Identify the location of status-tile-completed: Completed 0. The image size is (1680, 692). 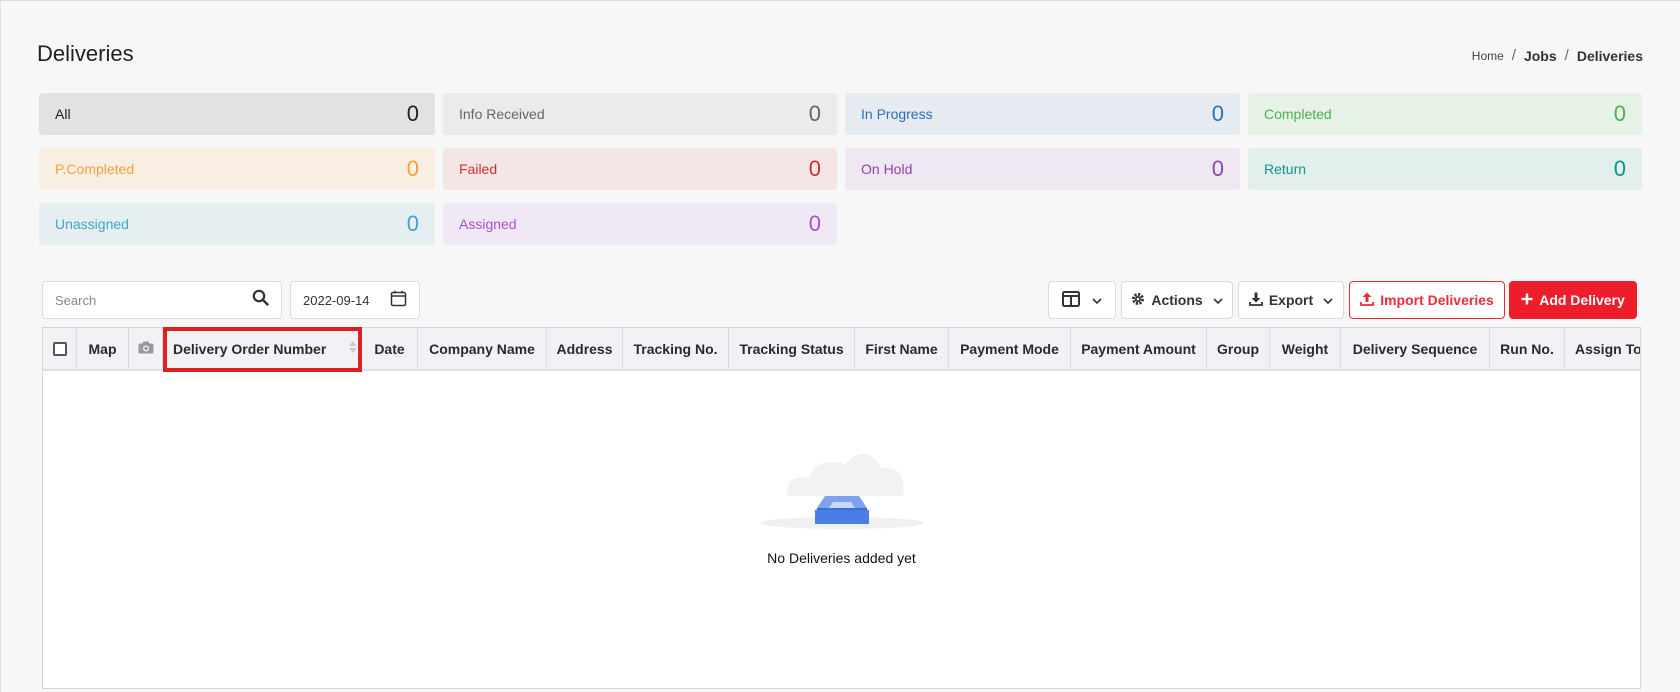
(1445, 114).